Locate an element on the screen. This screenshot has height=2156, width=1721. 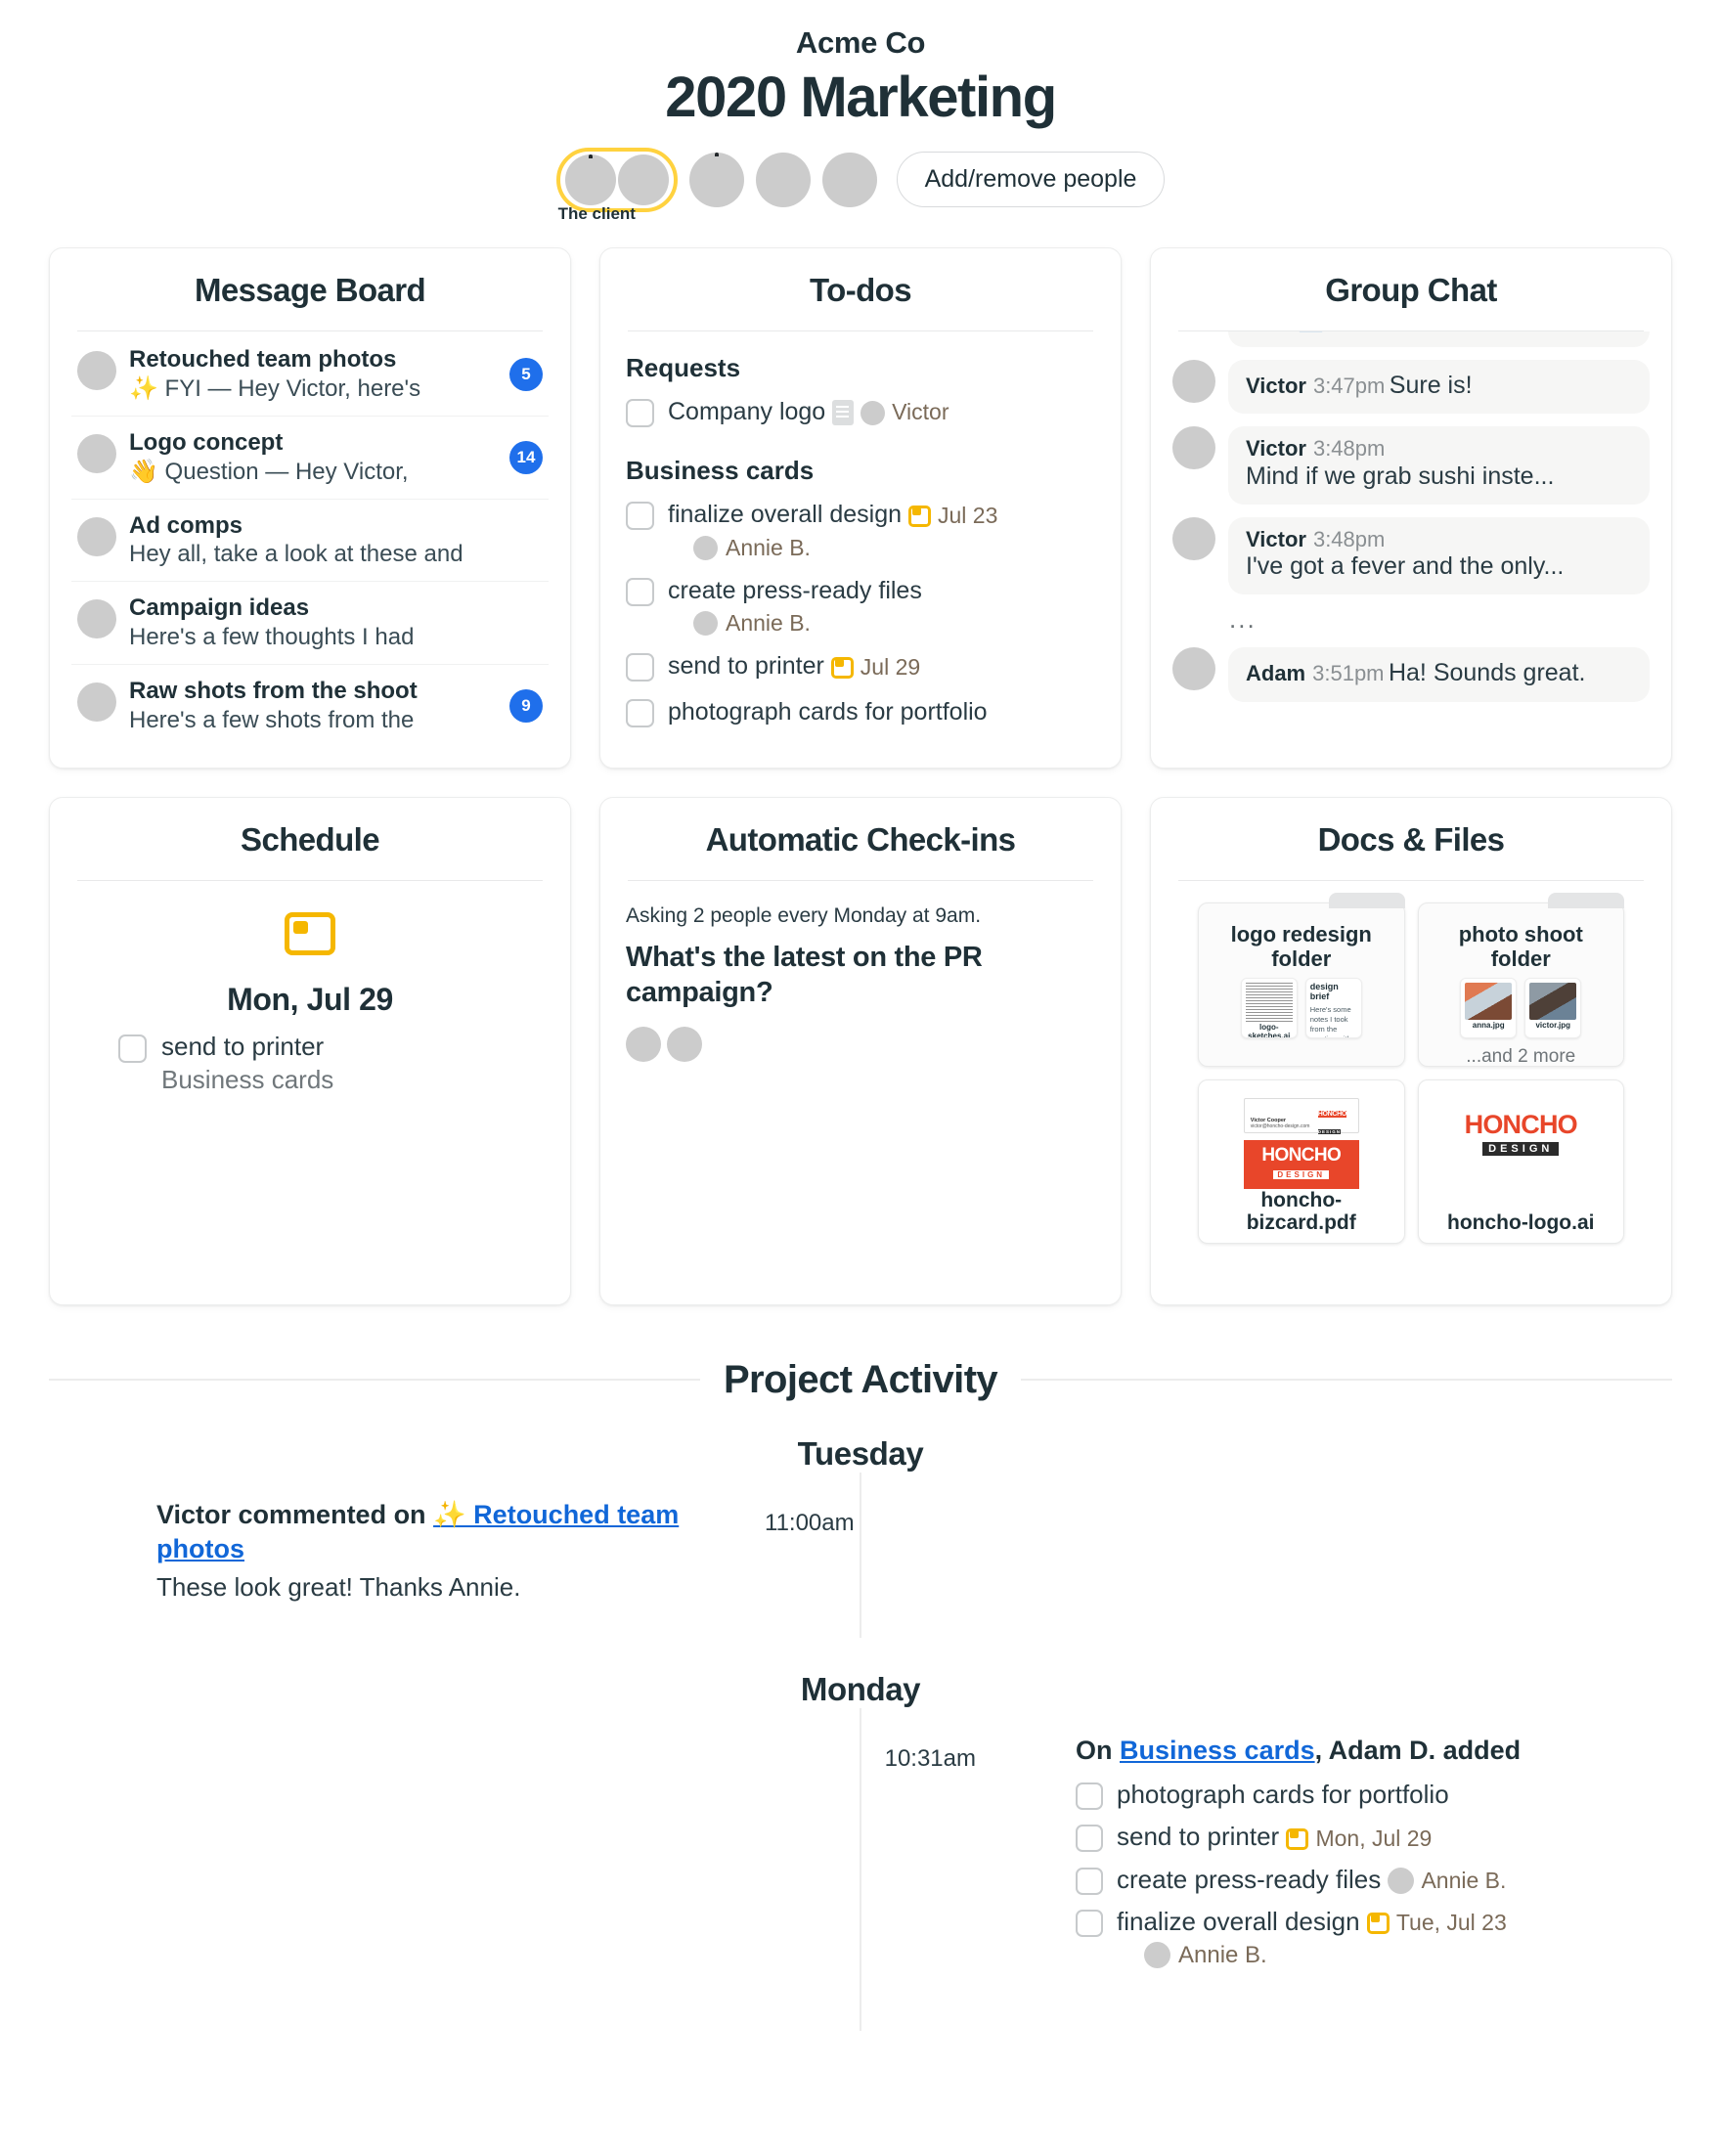
chat-message: Adam 3:51pm Ha! Sounds great. is located at coordinates (1411, 674).